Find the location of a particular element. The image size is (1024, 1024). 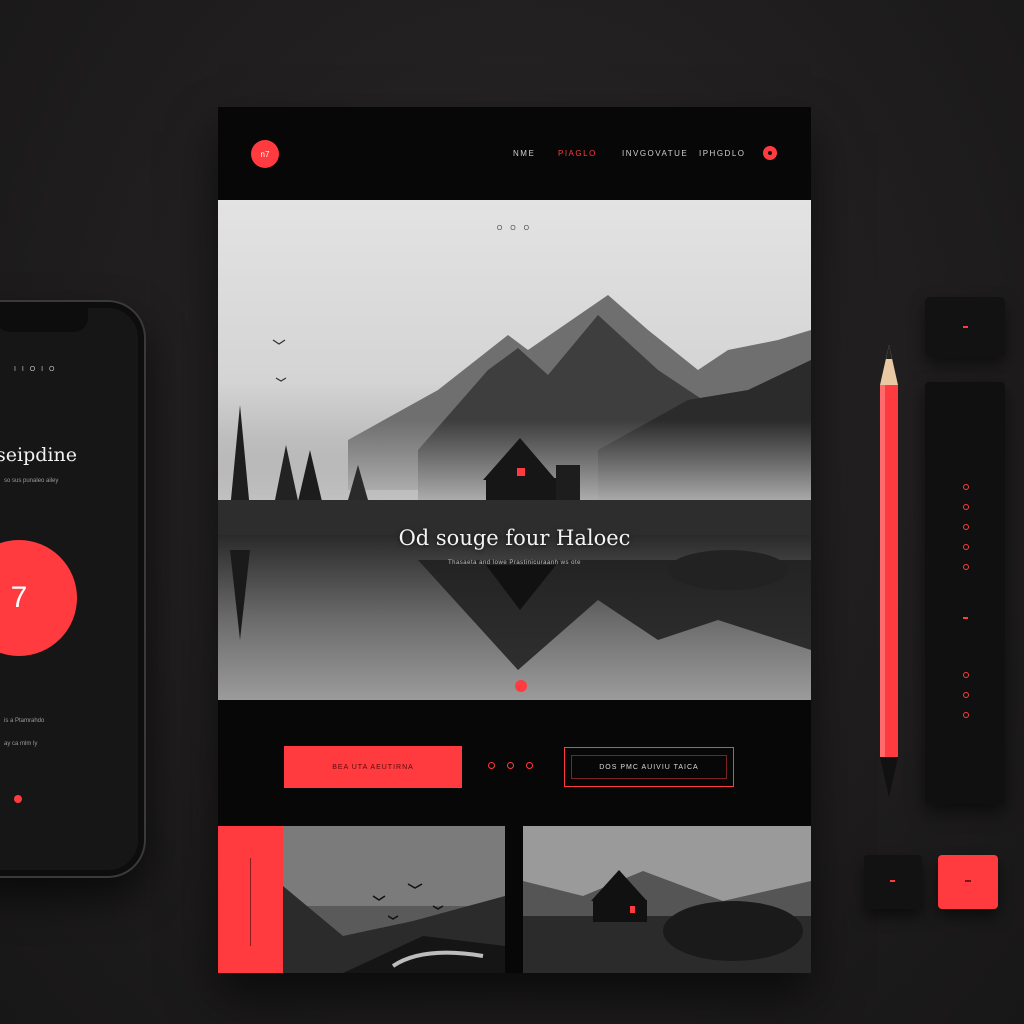

nav-item-3: INVGOVATUE is located at coordinates (655, 153).